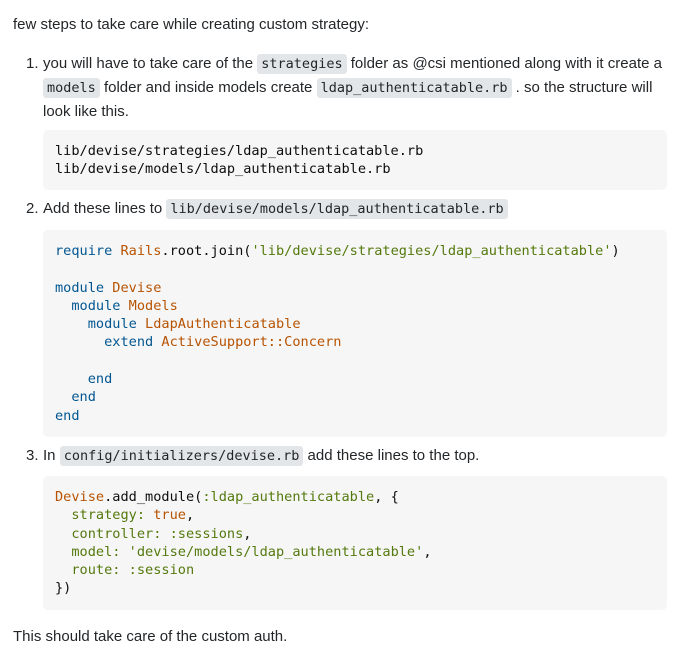 This screenshot has width=692, height=656. What do you see at coordinates (51, 455) in the screenshot?
I see `text-run: In` at bounding box center [51, 455].